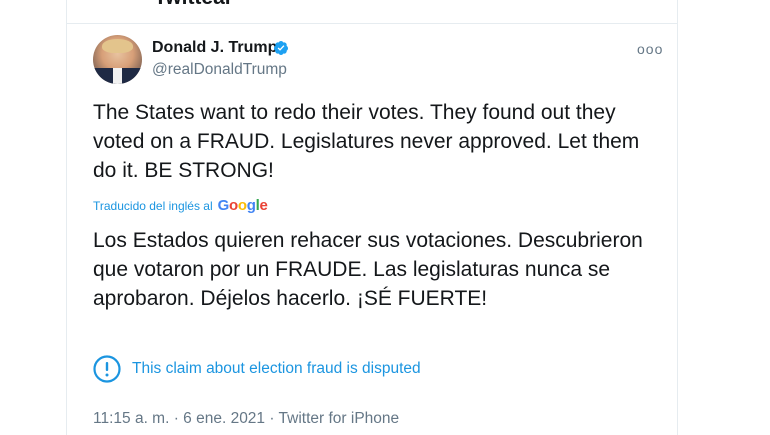 This screenshot has width=770, height=435. Describe the element at coordinates (219, 70) in the screenshot. I see `author-handle: @realDonaldTrump` at that location.